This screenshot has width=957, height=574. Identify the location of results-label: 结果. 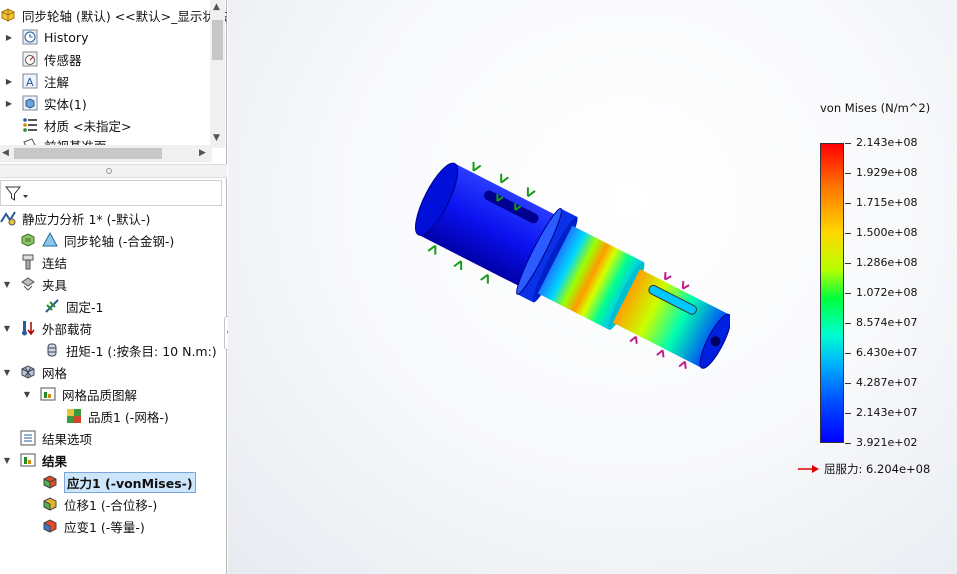
(55, 461).